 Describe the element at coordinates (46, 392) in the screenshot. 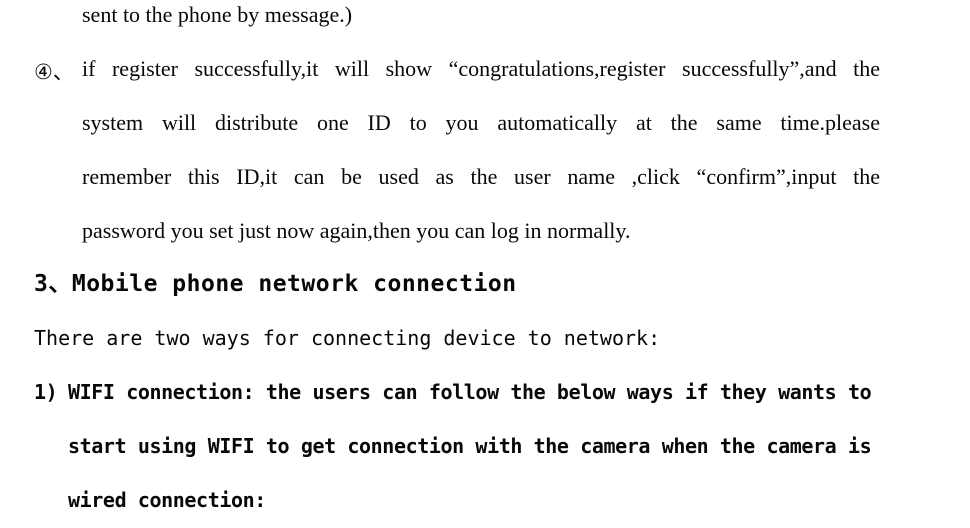

I see `list-marker-item-1: 1)` at that location.